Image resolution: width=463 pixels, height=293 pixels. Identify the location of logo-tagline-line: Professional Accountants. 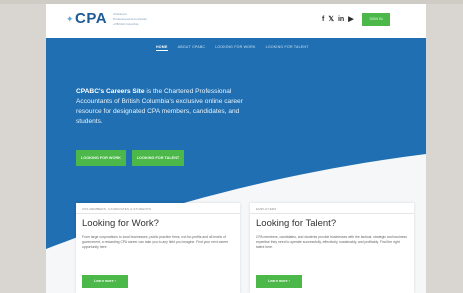
(130, 18).